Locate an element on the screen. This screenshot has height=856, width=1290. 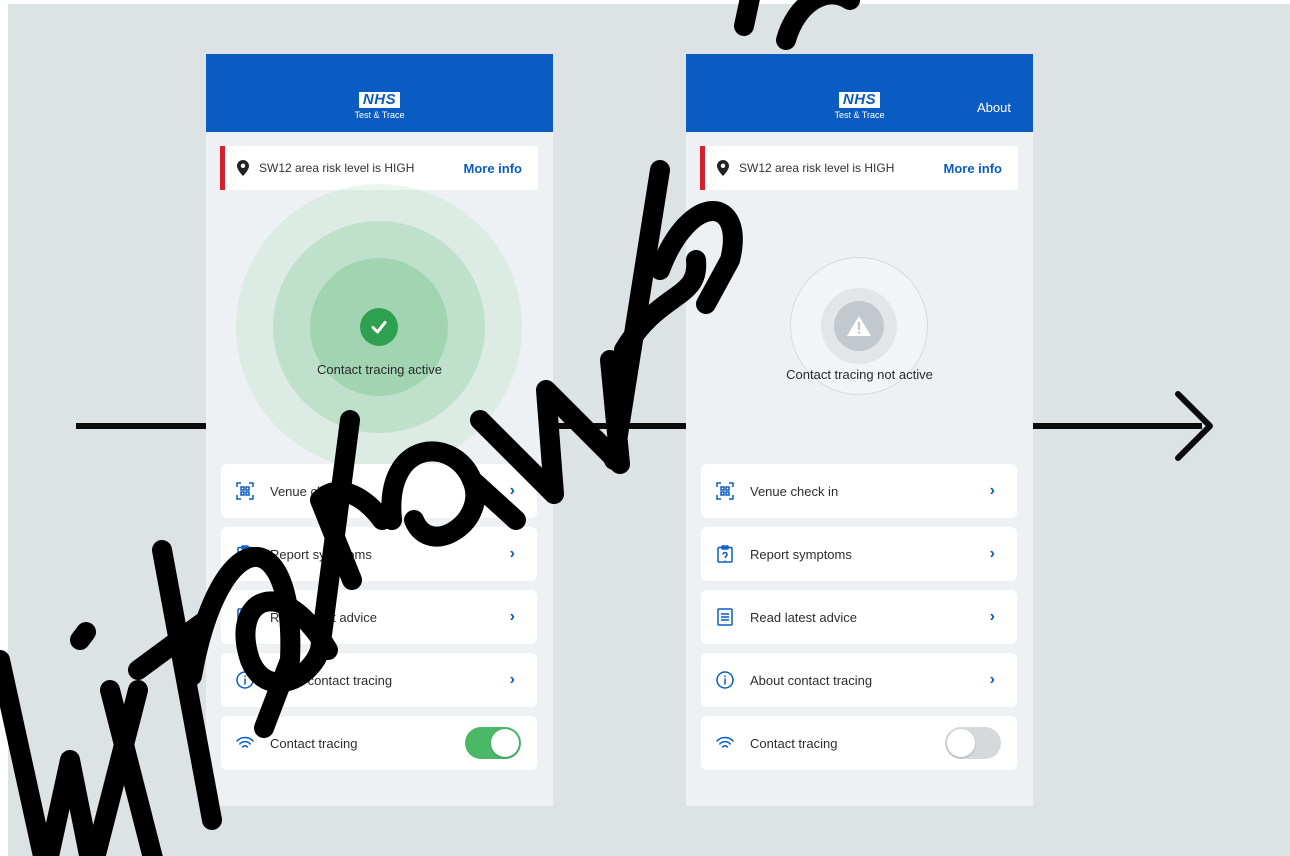
risk-level-banner: SW12 area risk level is HIGH More info is located at coordinates (859, 168).